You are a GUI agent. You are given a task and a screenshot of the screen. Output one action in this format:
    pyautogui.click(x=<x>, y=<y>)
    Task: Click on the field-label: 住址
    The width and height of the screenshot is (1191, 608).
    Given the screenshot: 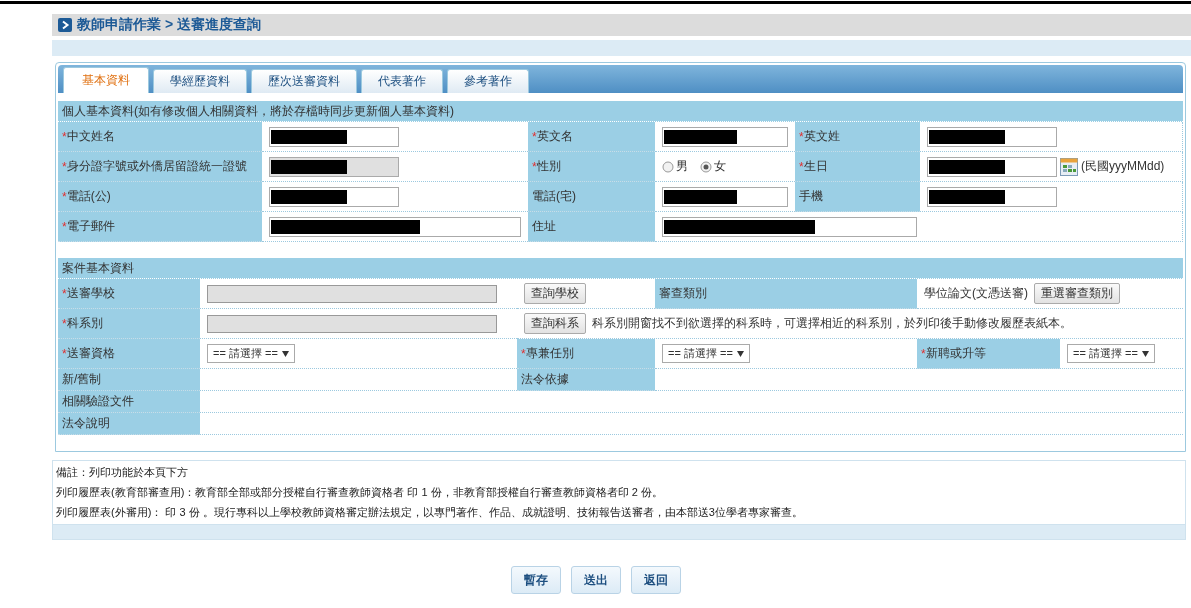 What is the action you would take?
    pyautogui.click(x=544, y=226)
    